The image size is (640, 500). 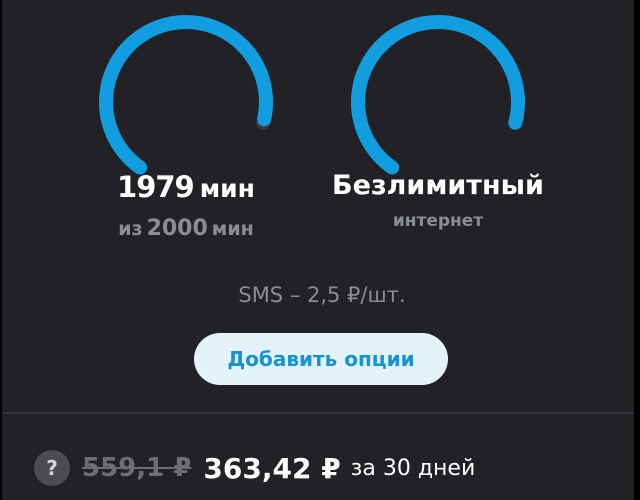 I want to click on sms-price: SMS – 2,5 ₽/шт., so click(x=322, y=295).